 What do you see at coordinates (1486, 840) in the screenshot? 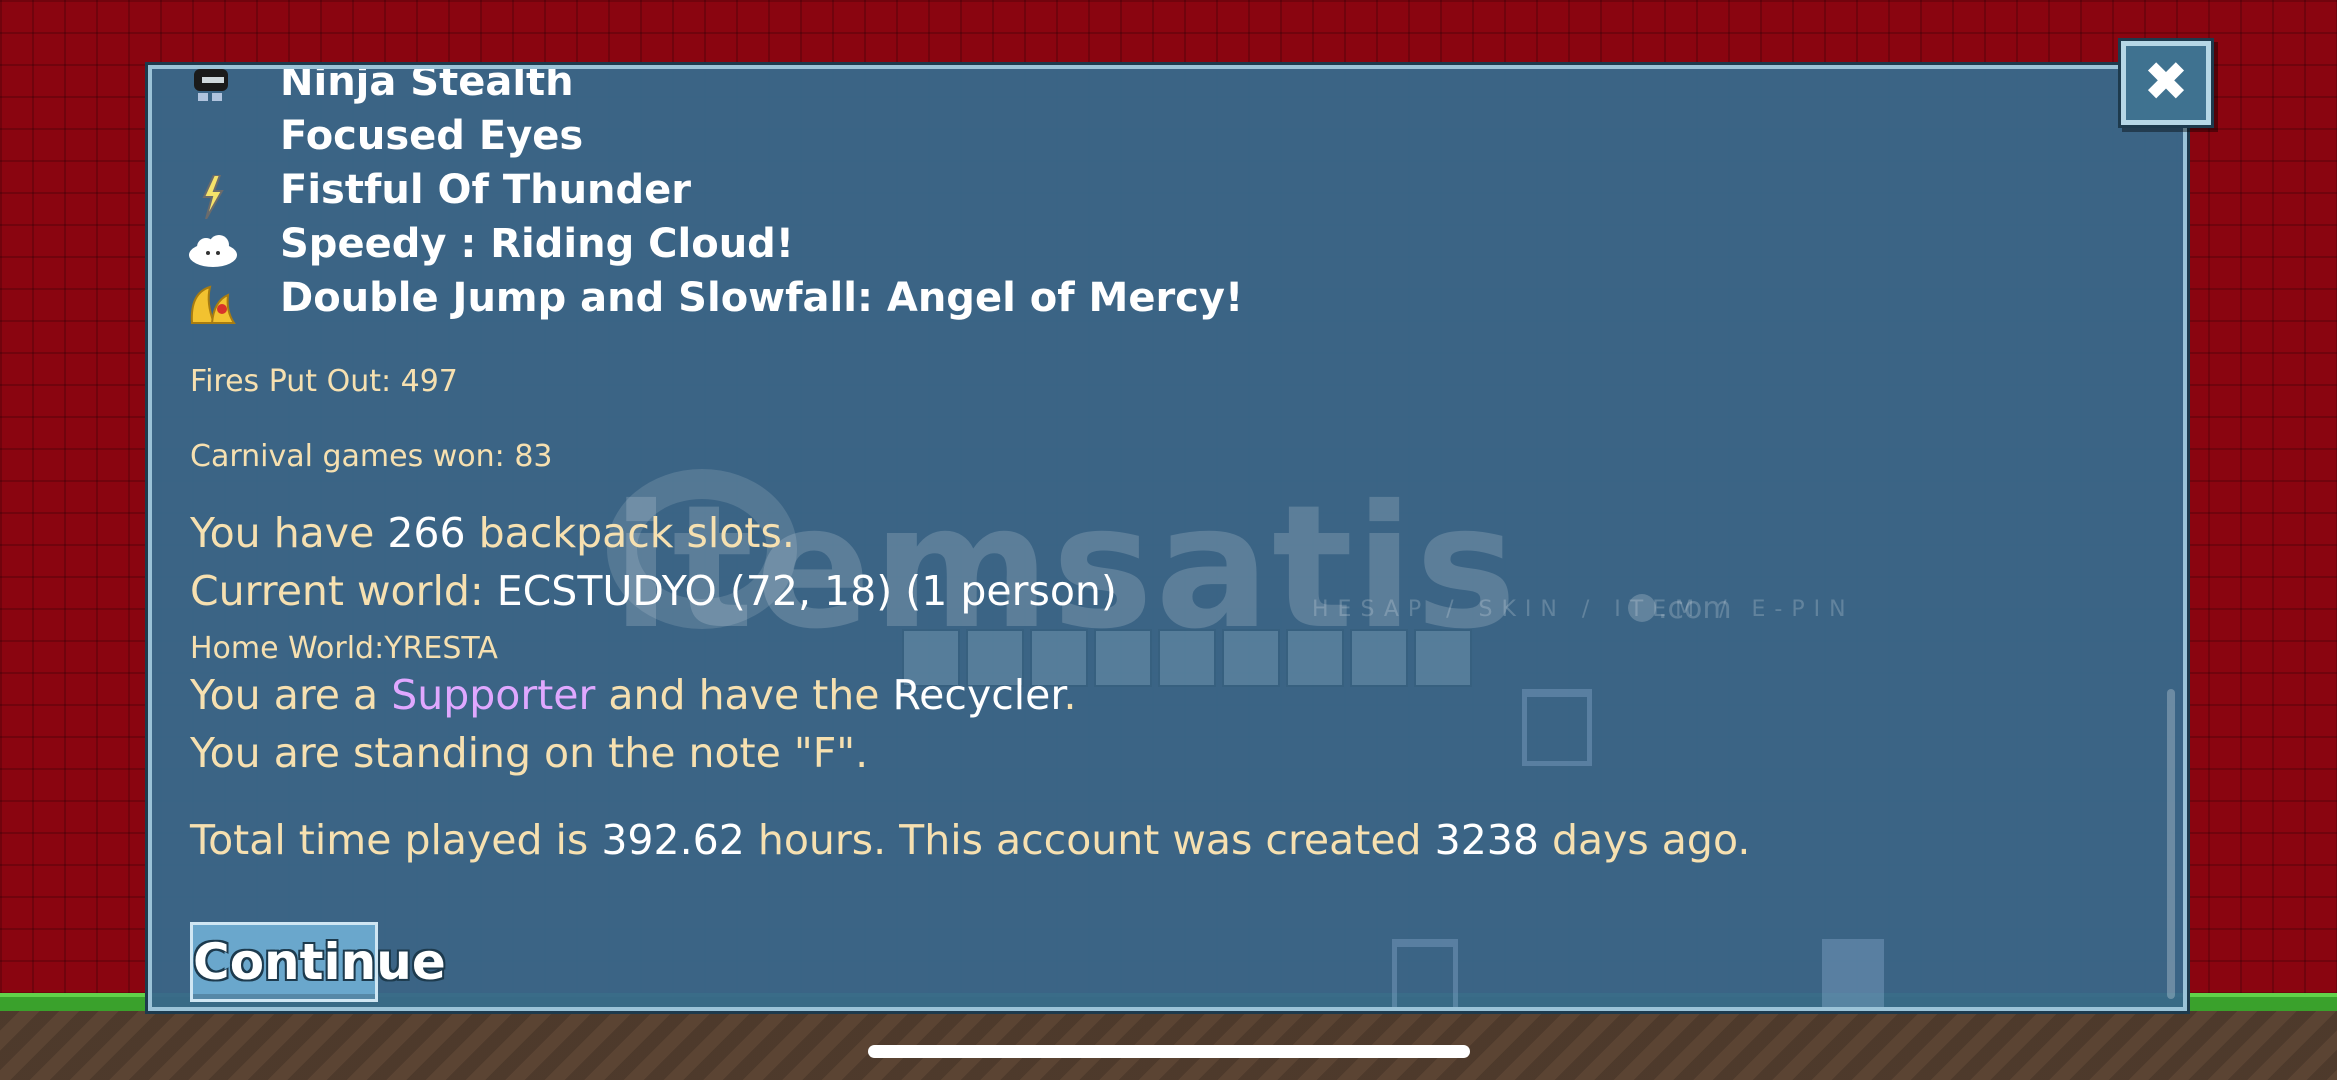
I see `account-age-days: 3238` at bounding box center [1486, 840].